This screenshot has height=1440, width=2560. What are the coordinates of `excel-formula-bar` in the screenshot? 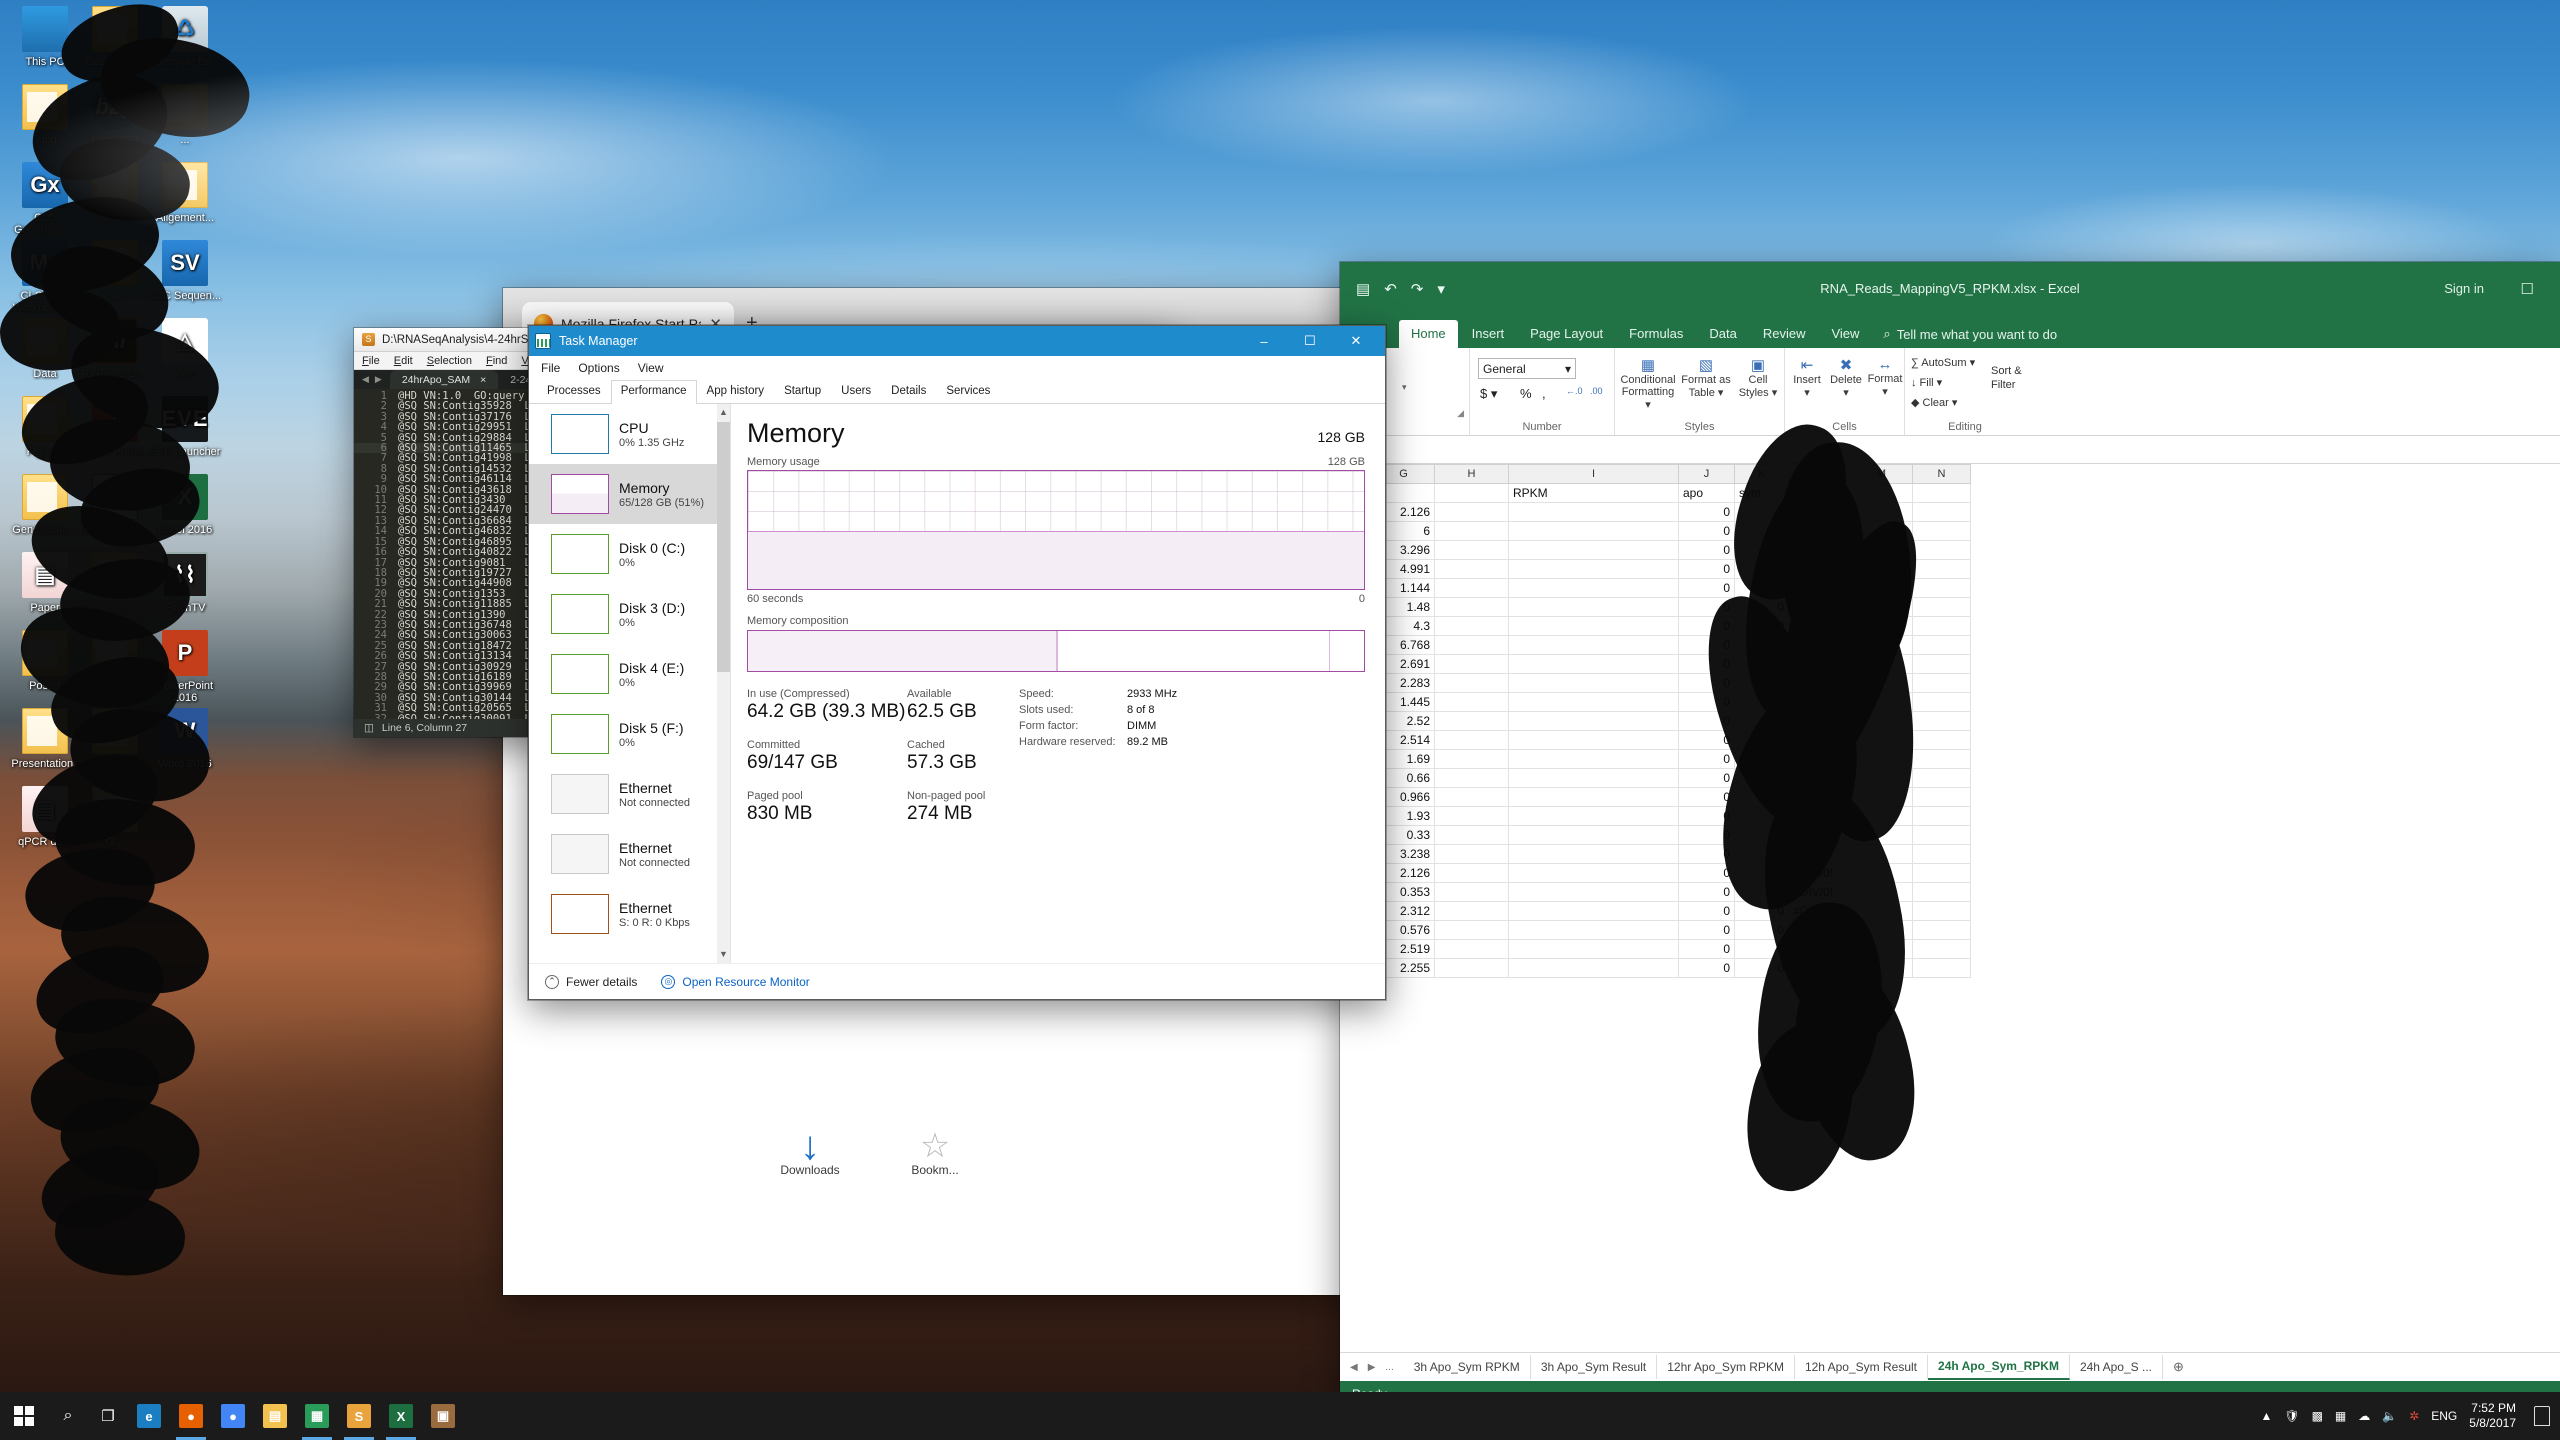 It's located at (1950, 450).